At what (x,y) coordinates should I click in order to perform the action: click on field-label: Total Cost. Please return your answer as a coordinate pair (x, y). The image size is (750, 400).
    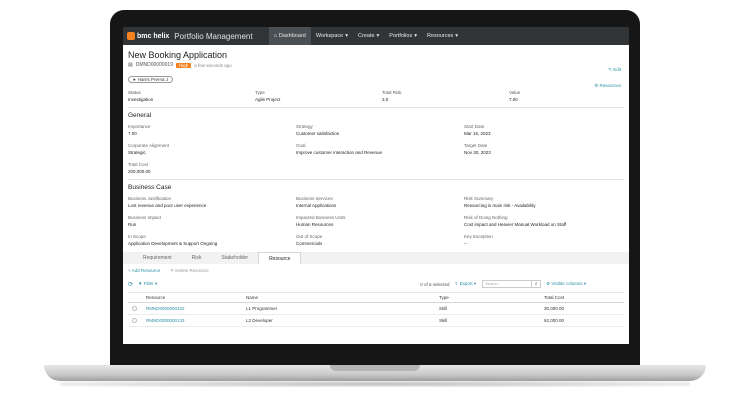
    Looking at the image, I should click on (138, 164).